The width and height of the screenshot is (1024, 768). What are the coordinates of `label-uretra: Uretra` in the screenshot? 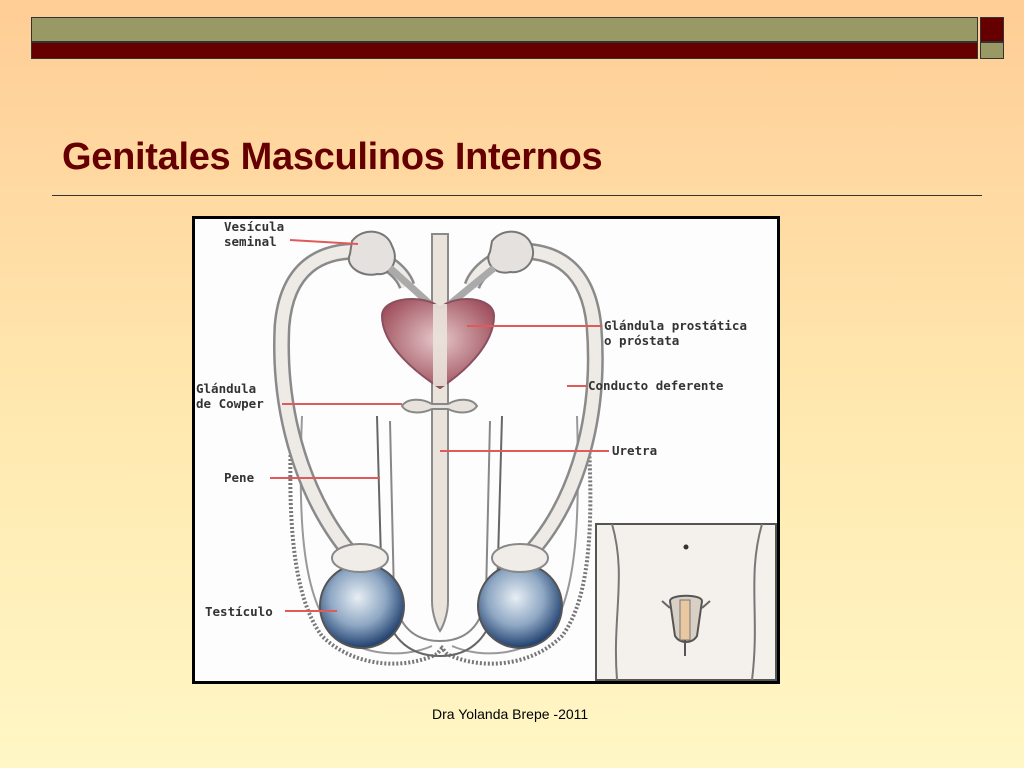 It's located at (634, 450).